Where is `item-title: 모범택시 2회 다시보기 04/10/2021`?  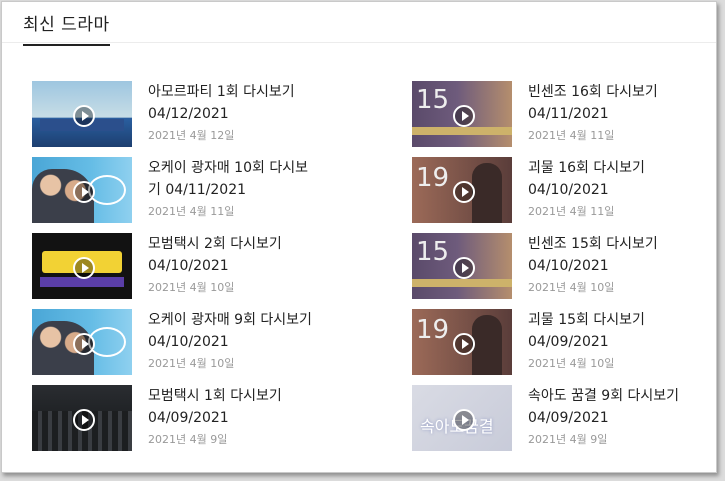
item-title: 모범택시 2회 다시보기 04/10/2021 is located at coordinates (234, 255).